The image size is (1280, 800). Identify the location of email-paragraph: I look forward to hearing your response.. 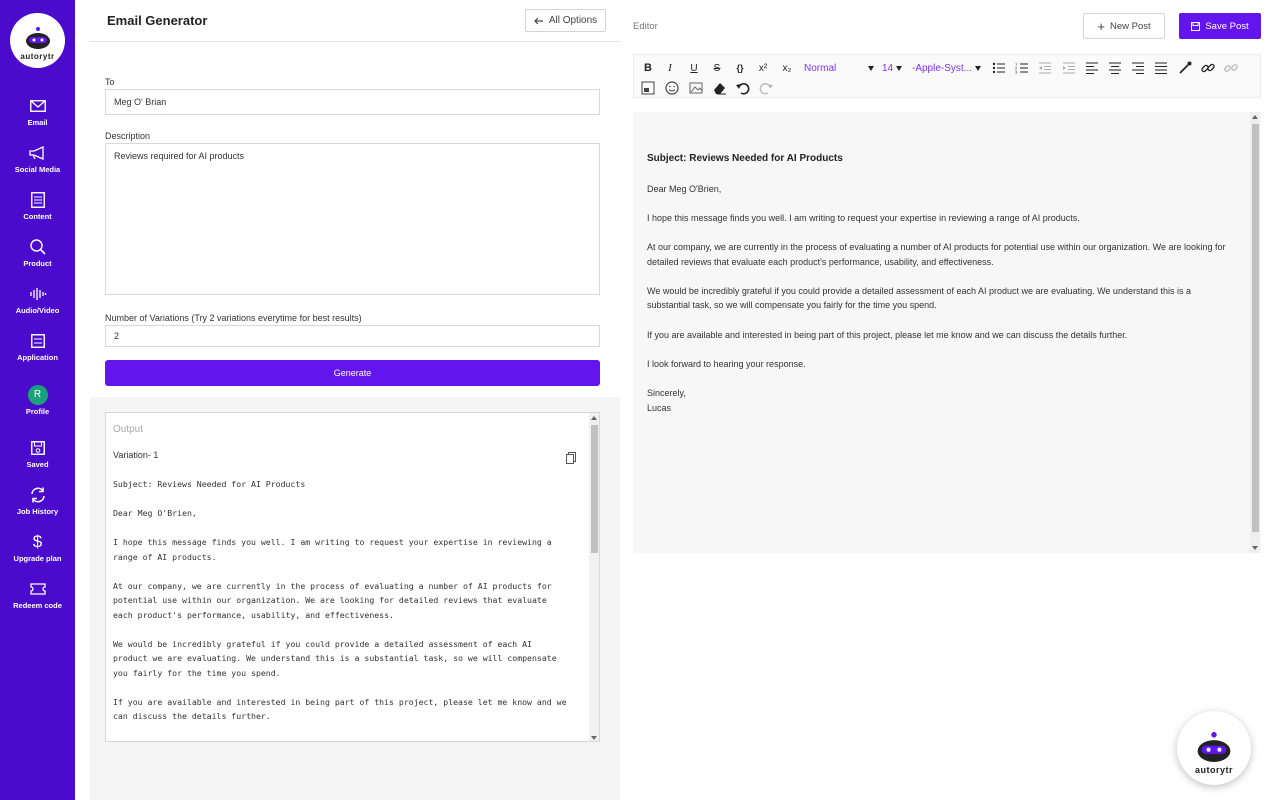
(726, 363).